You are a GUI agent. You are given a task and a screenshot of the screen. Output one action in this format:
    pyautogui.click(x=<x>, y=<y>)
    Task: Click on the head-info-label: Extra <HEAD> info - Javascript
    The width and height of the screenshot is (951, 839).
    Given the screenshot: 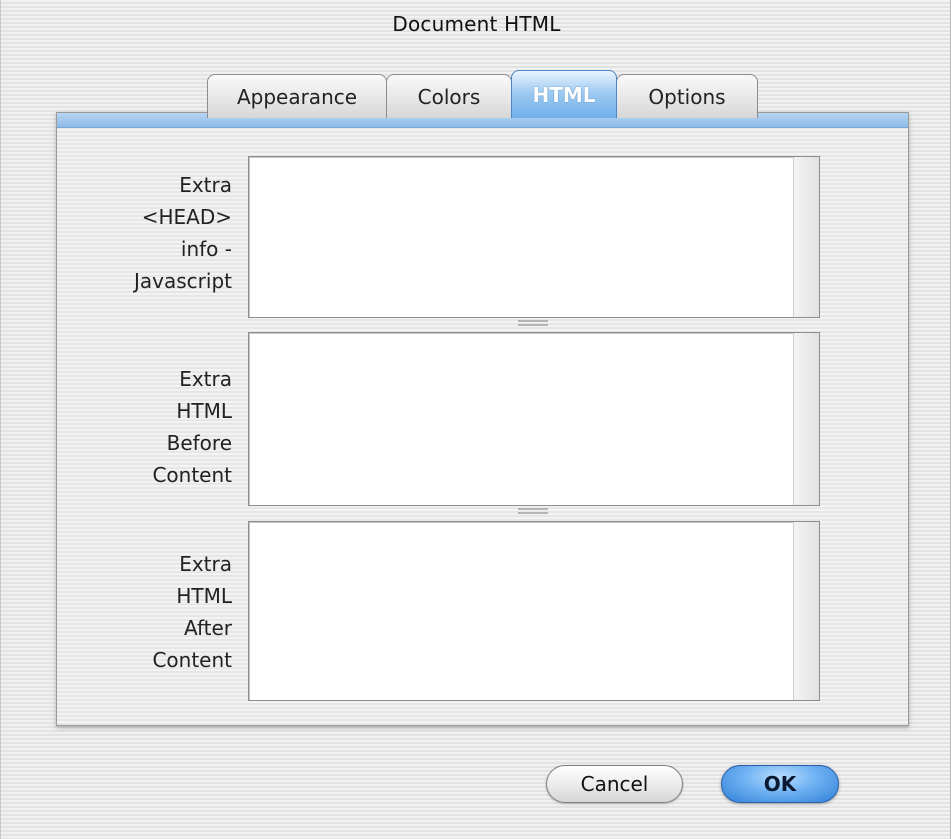 What is the action you would take?
    pyautogui.click(x=144, y=233)
    